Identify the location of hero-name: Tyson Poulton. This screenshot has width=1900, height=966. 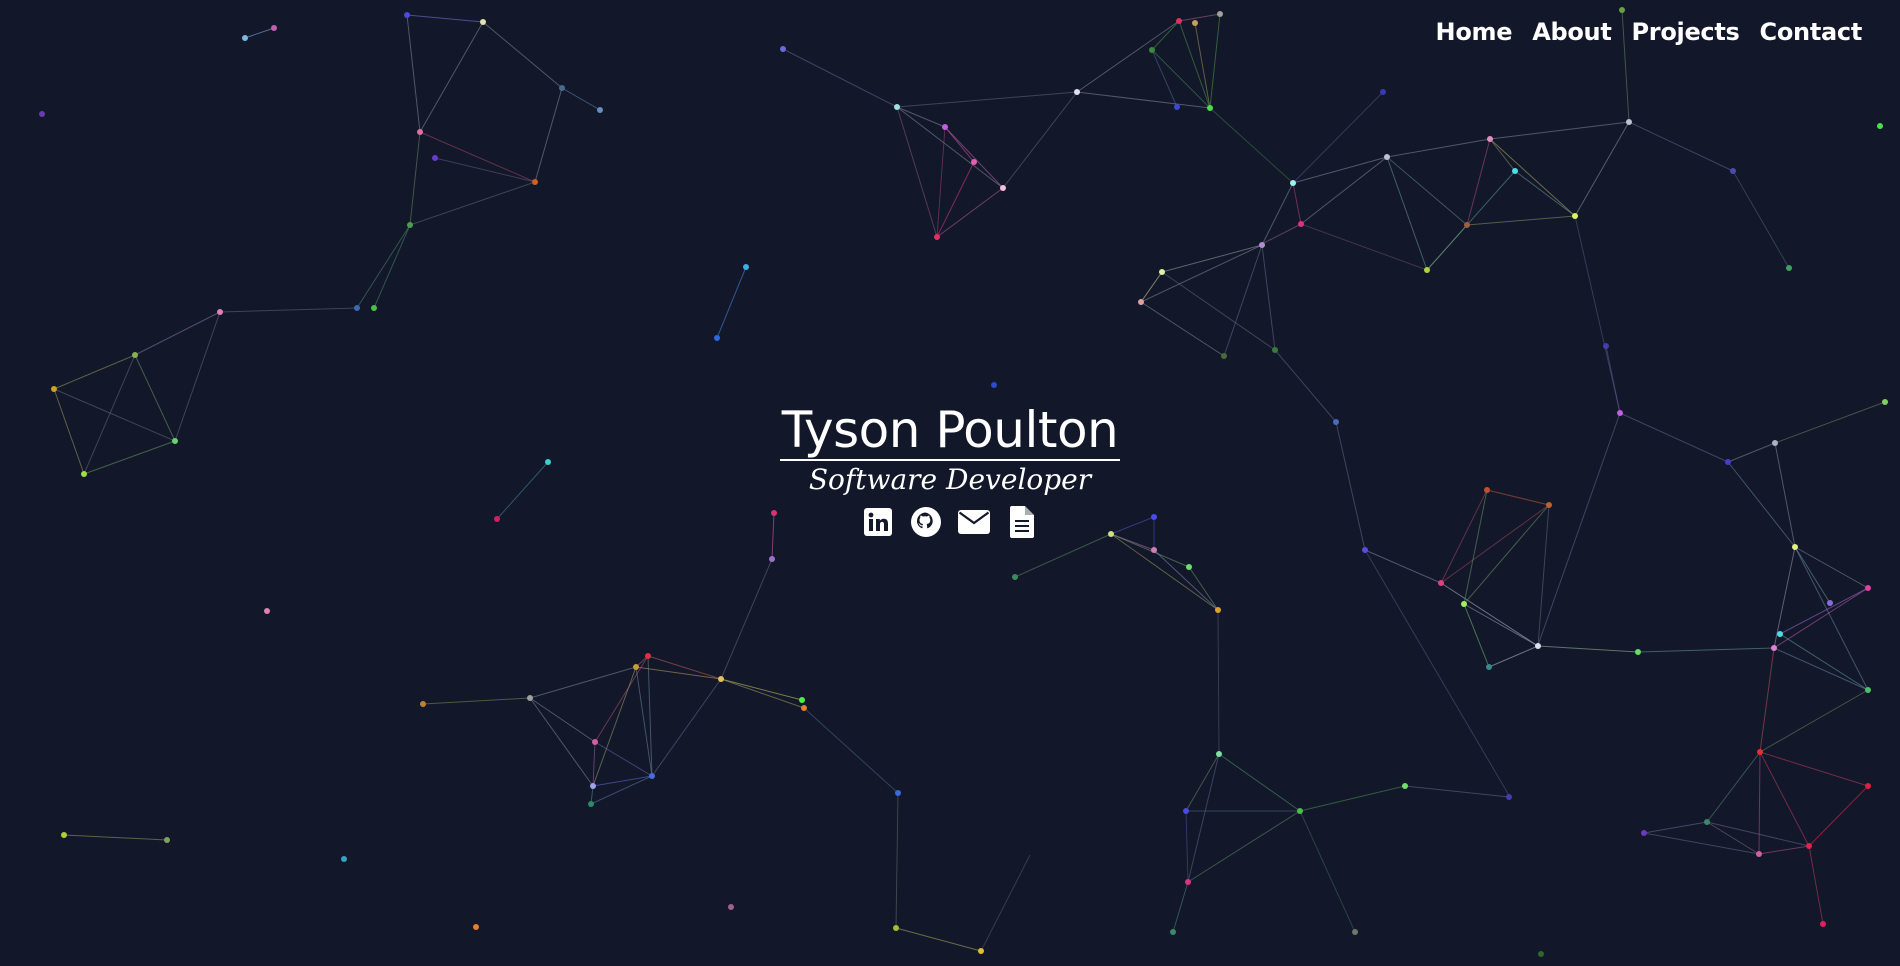
(950, 431).